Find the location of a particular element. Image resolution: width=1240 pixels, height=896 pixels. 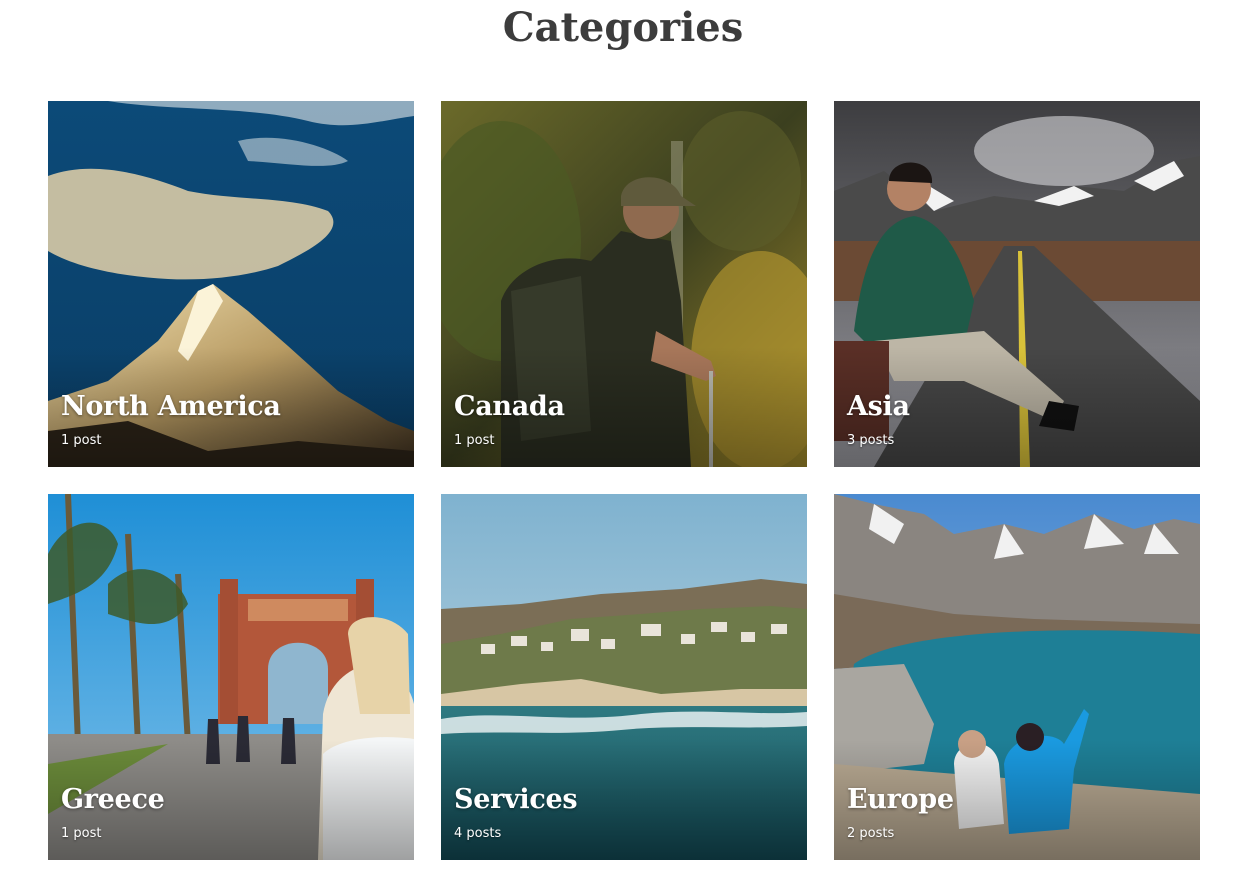

category-name: Asia is located at coordinates (878, 406).